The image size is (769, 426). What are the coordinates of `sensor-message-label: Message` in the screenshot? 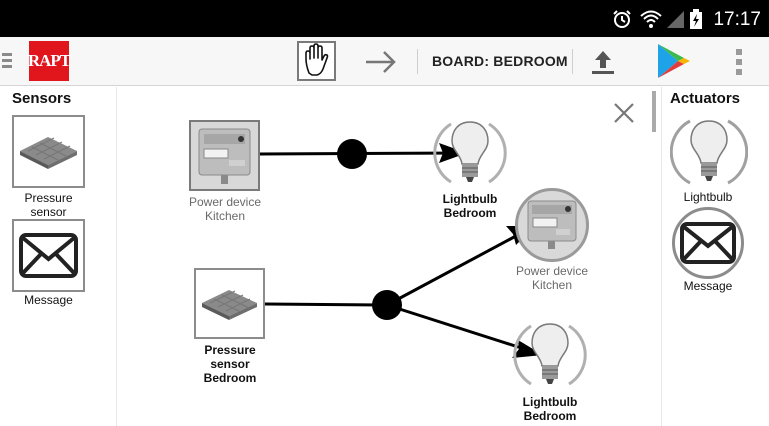 It's located at (48, 300).